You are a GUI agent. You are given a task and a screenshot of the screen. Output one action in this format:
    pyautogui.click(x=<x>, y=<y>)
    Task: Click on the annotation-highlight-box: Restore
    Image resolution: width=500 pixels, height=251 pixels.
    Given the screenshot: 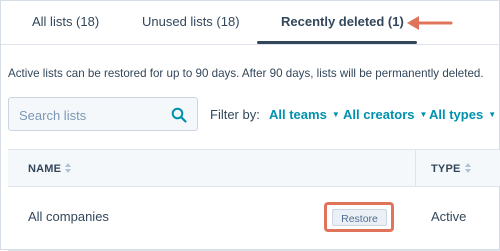 What is the action you would take?
    pyautogui.click(x=359, y=217)
    